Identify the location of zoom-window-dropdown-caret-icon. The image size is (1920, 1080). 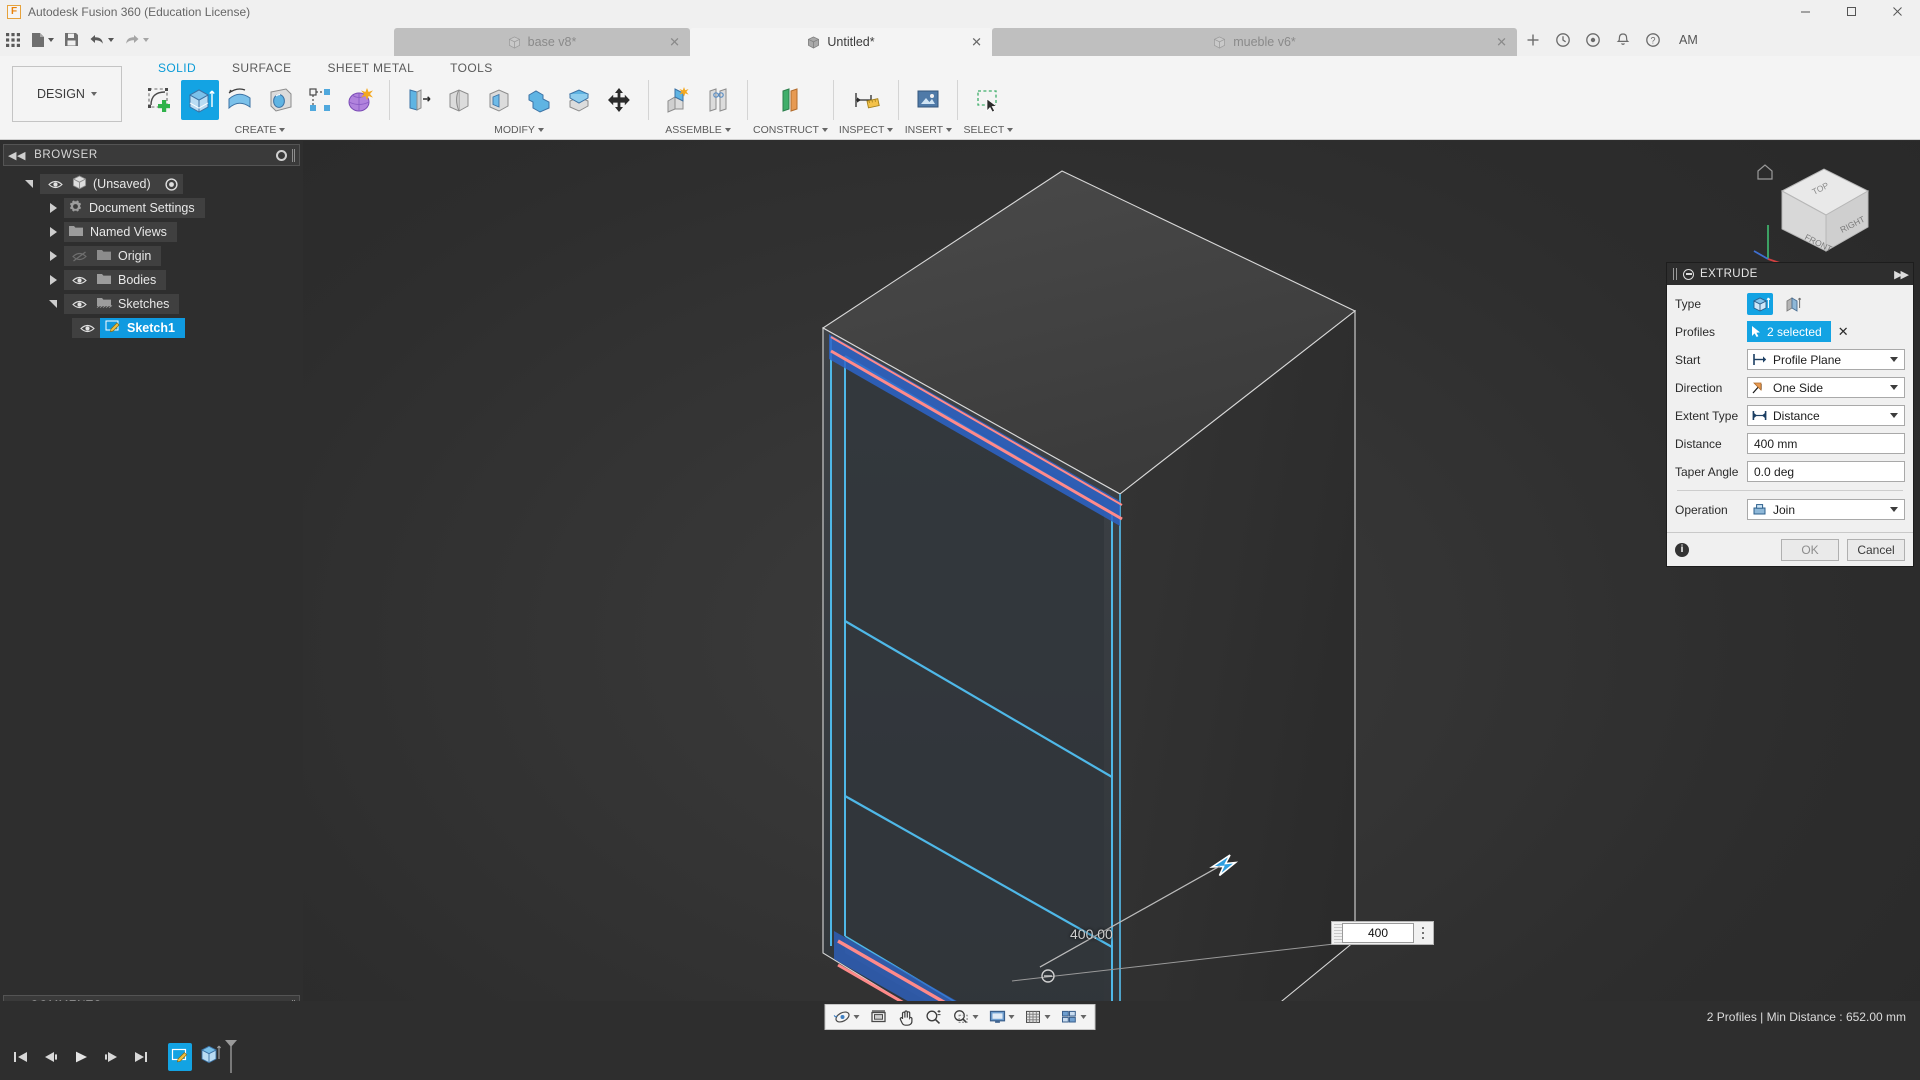
(975, 1017).